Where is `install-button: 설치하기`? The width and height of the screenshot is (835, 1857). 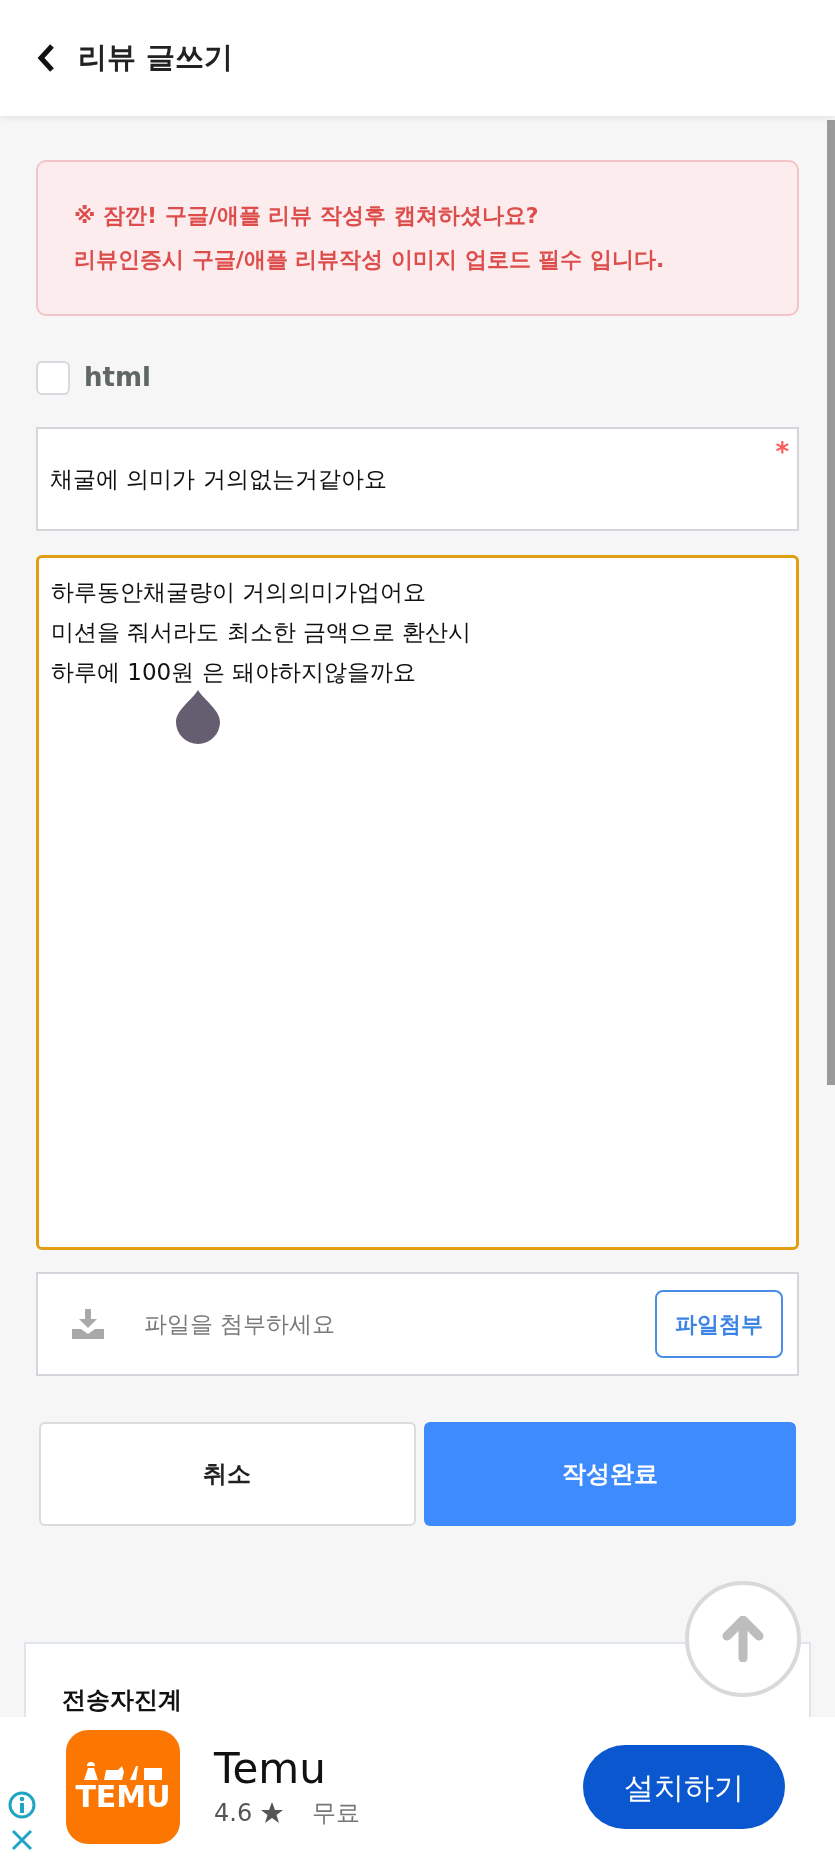 install-button: 설치하기 is located at coordinates (684, 1787).